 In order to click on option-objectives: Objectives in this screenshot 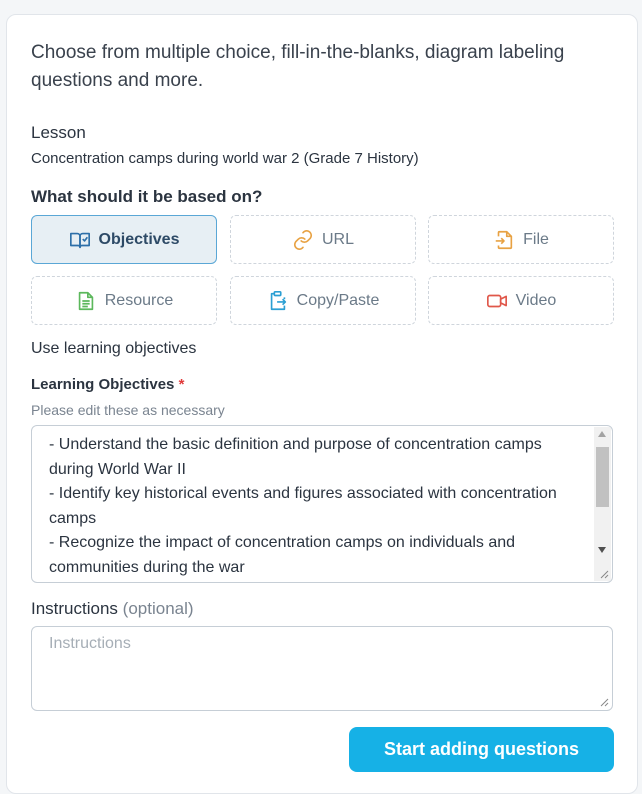, I will do `click(124, 239)`.